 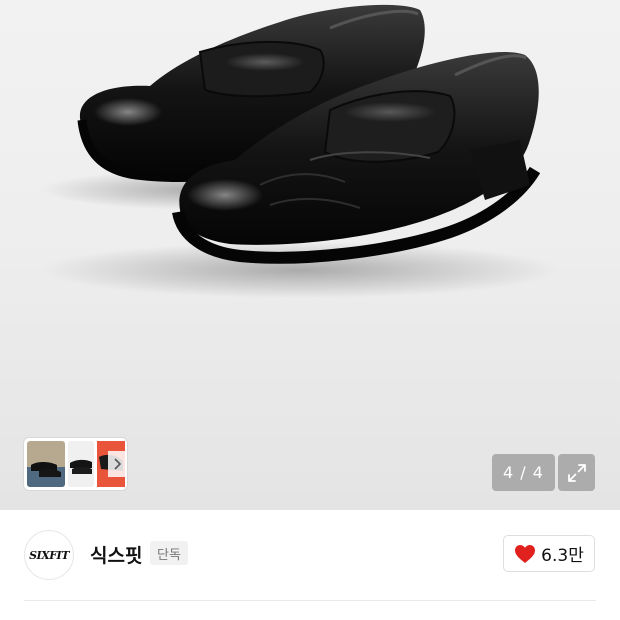 I want to click on like-count: 6.3만, so click(x=562, y=556).